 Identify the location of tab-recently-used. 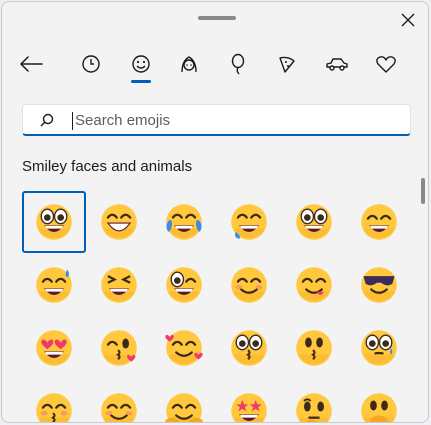
(91, 64).